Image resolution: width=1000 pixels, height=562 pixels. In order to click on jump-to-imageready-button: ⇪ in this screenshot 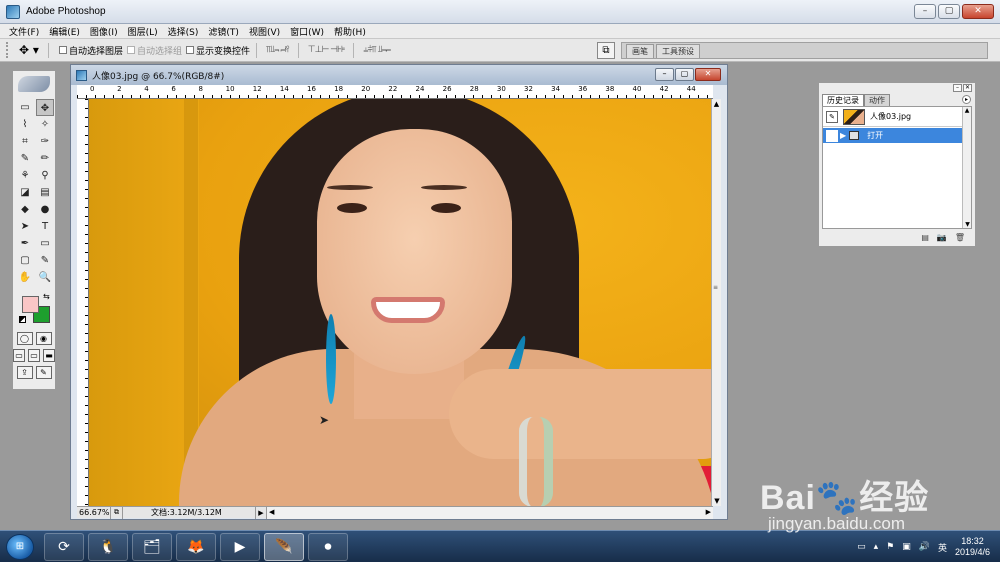, I will do `click(24, 372)`.